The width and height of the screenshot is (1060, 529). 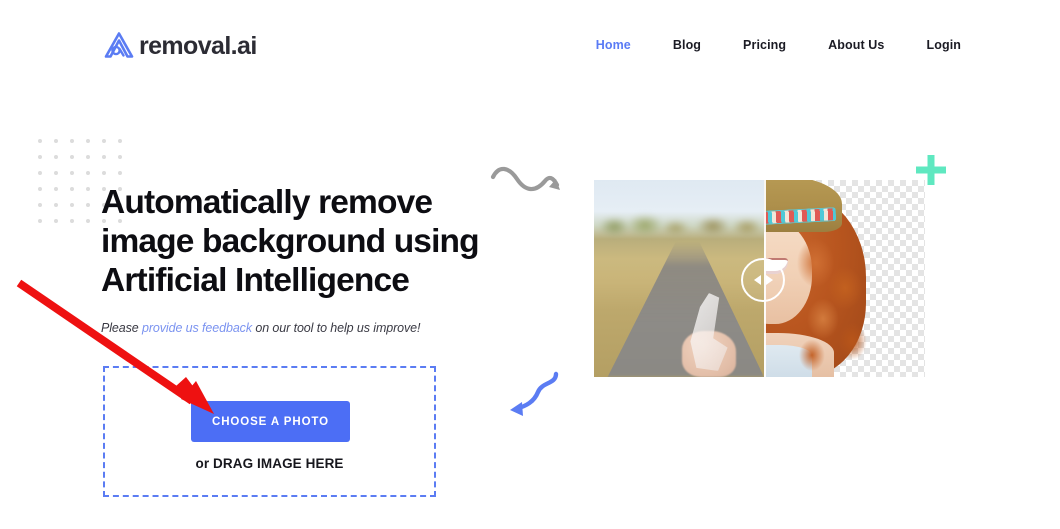 I want to click on nav-item-login: Login, so click(x=943, y=45).